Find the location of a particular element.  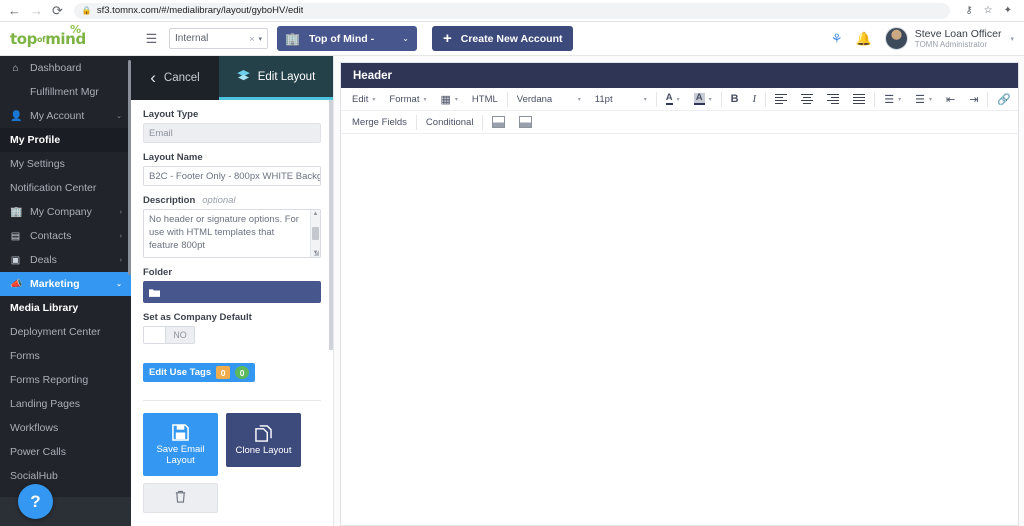

clone-layout-button: Clone Layout is located at coordinates (263, 440).